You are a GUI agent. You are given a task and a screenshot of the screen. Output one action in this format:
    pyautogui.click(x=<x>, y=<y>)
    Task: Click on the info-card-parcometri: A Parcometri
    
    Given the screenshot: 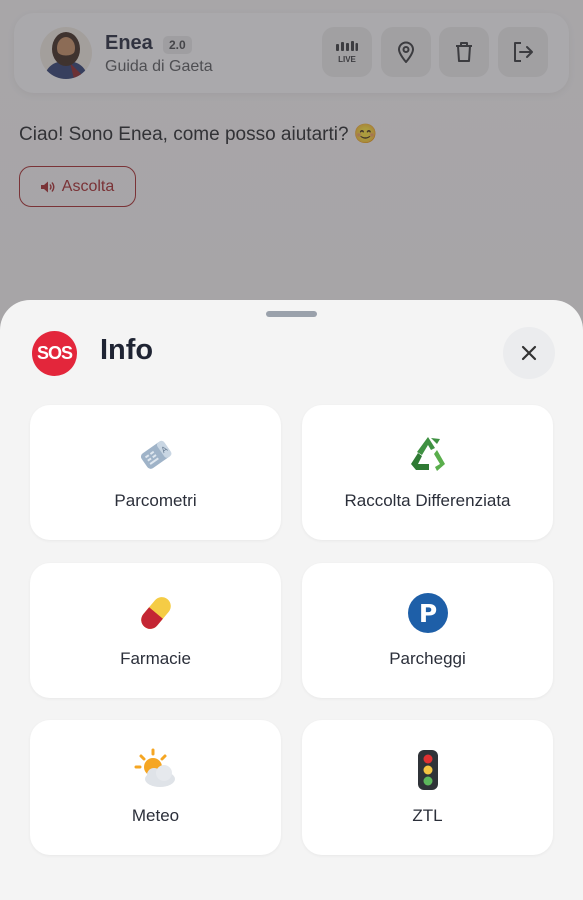 What is the action you would take?
    pyautogui.click(x=155, y=472)
    